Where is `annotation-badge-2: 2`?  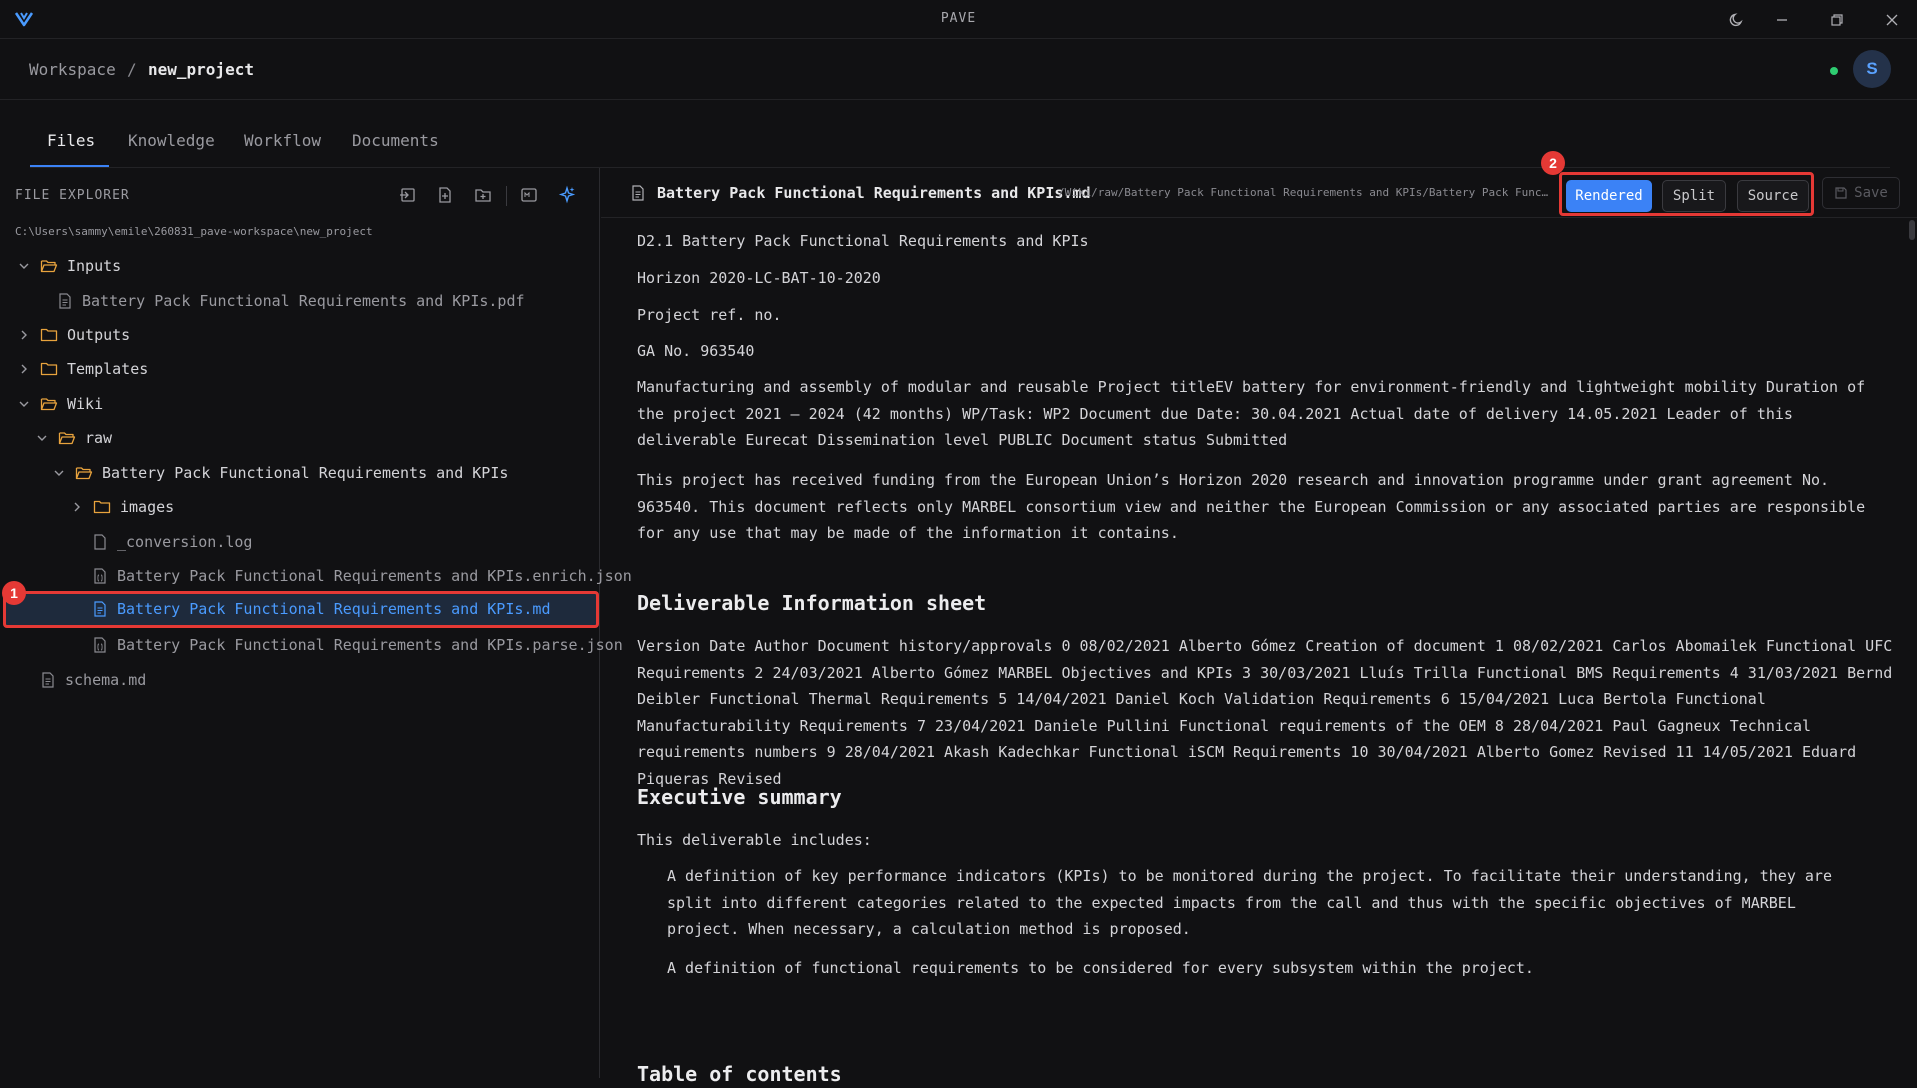
annotation-badge-2: 2 is located at coordinates (1553, 163).